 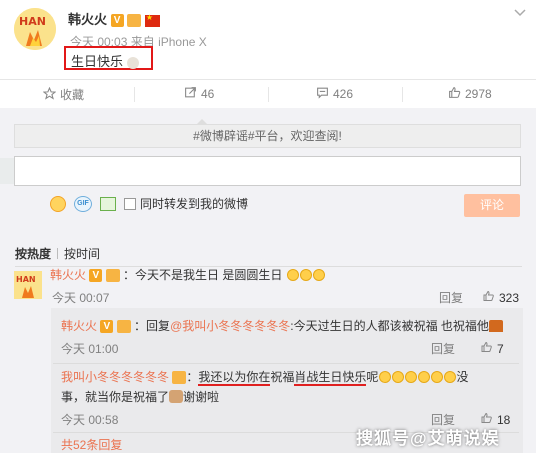 What do you see at coordinates (90, 349) in the screenshot?
I see `reply-time: 今天 01:00` at bounding box center [90, 349].